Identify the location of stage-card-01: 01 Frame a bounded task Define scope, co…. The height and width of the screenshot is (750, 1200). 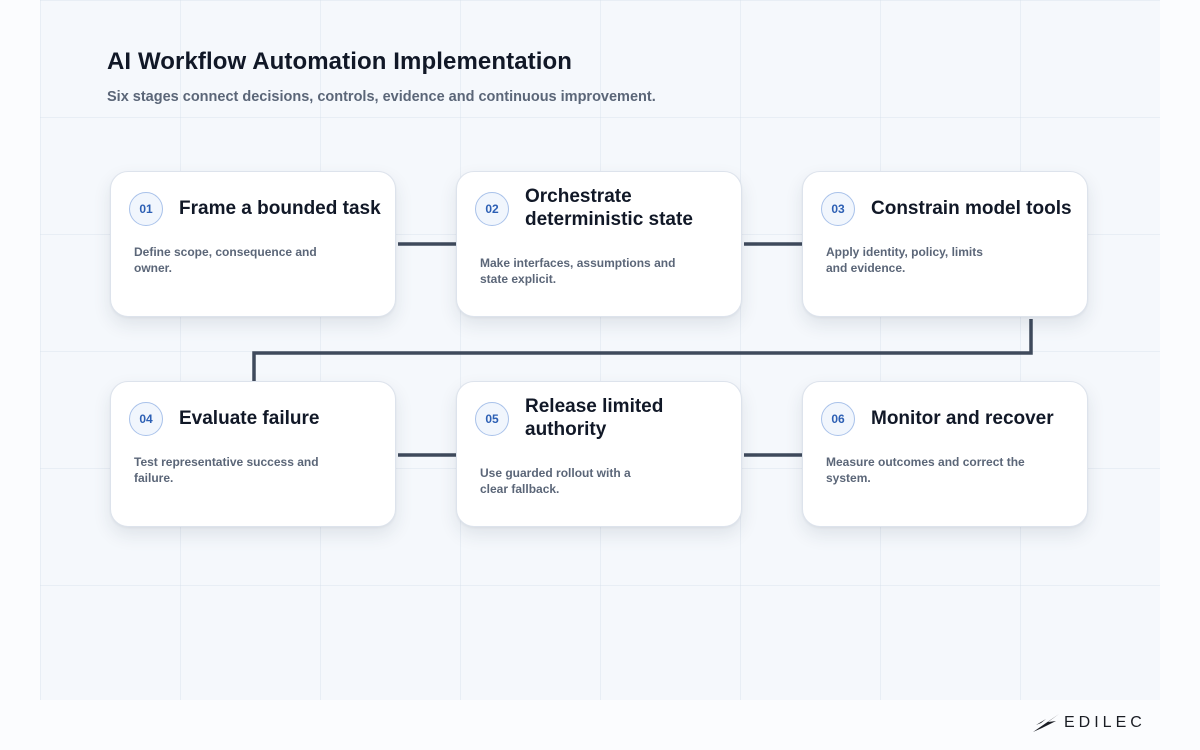
(253, 244).